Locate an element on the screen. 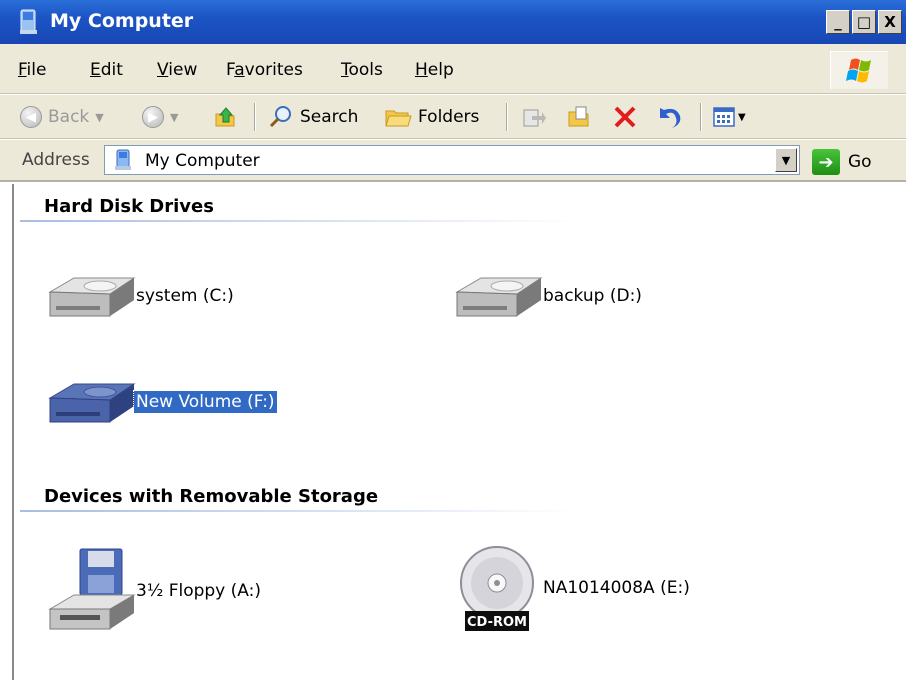 This screenshot has height=680, width=906. up-folder-icon is located at coordinates (225, 117).